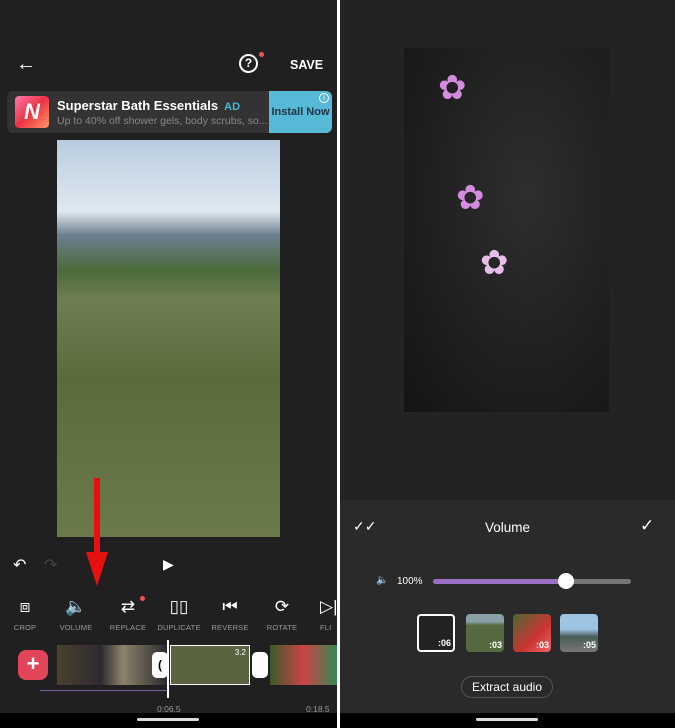 The image size is (675, 728). Describe the element at coordinates (232, 107) in the screenshot. I see `ad-badge: AD` at that location.